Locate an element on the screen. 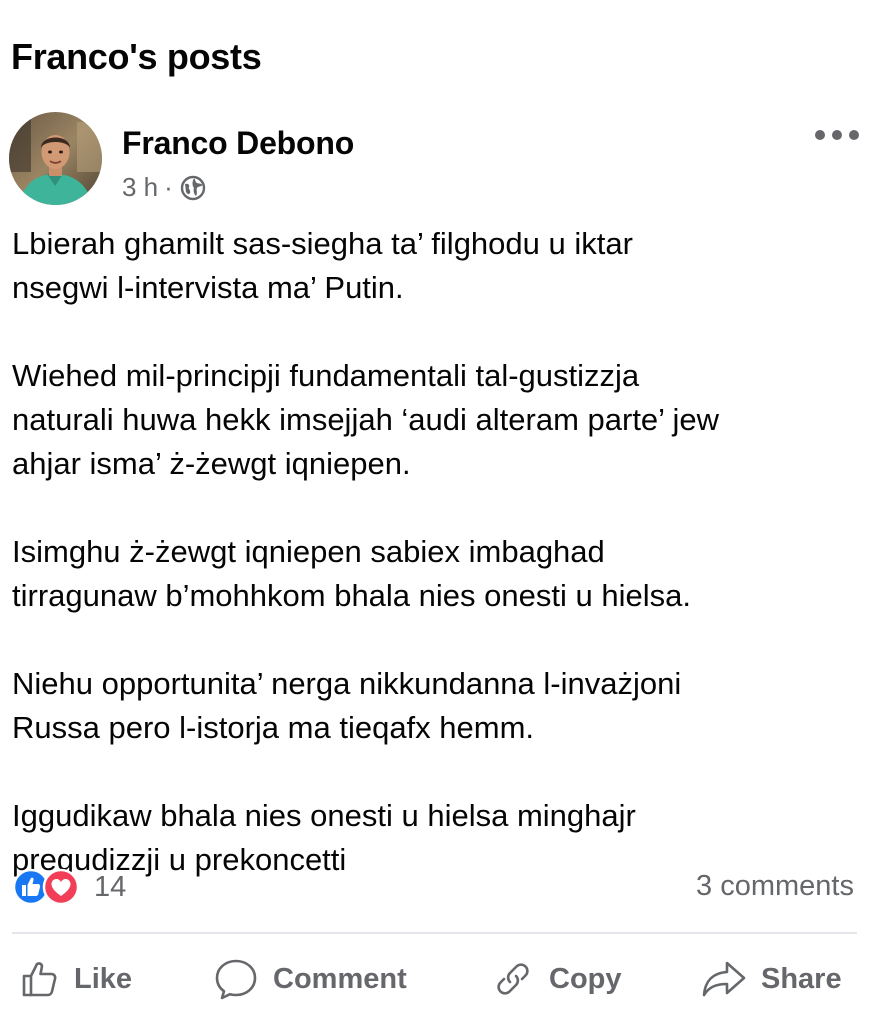 The image size is (873, 1024). divider is located at coordinates (434, 933).